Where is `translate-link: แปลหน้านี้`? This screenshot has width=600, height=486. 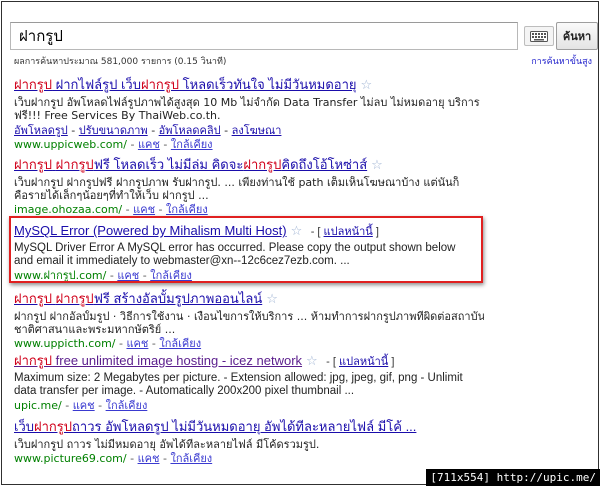
translate-link: แปลหน้านี้ is located at coordinates (363, 362).